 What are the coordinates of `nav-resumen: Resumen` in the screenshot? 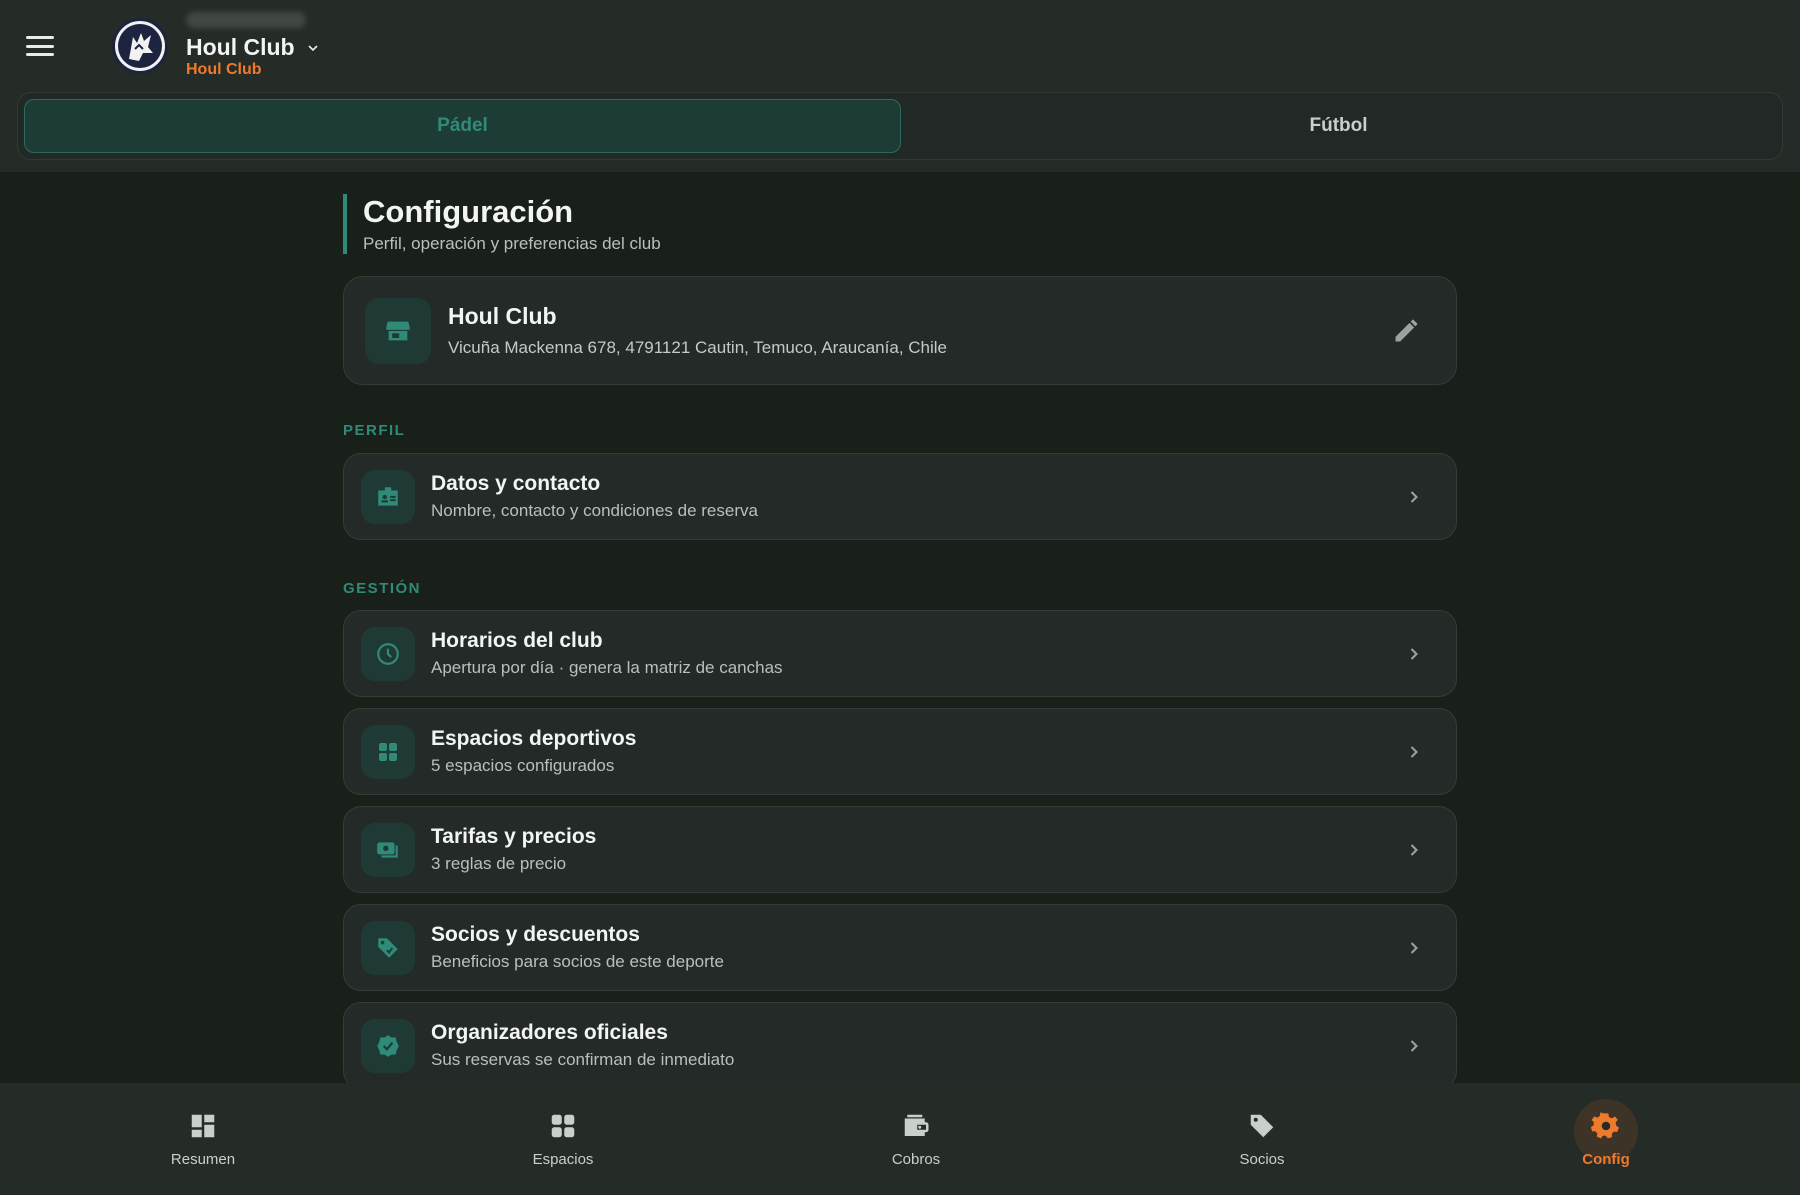 It's located at (203, 1139).